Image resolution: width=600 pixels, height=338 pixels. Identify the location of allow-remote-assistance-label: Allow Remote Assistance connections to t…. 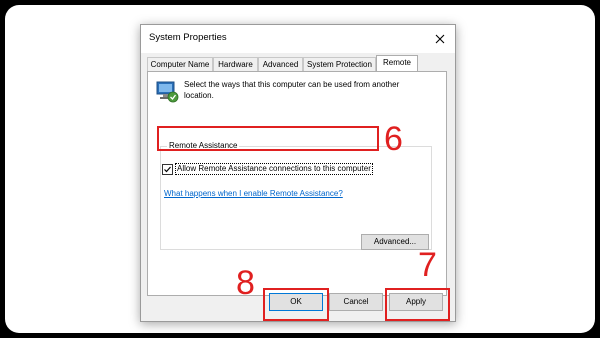
(274, 169).